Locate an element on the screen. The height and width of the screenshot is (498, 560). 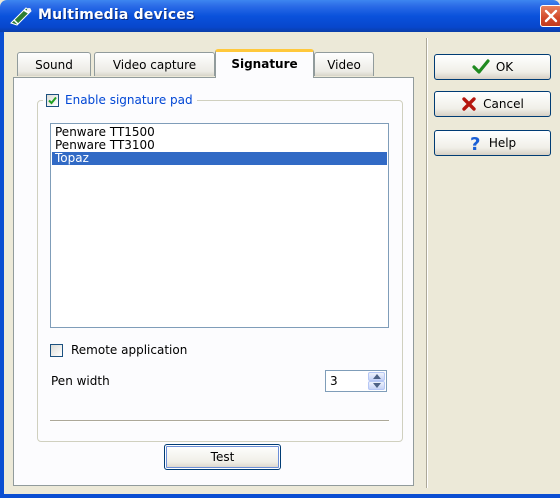
close-icon is located at coordinates (551, 16).